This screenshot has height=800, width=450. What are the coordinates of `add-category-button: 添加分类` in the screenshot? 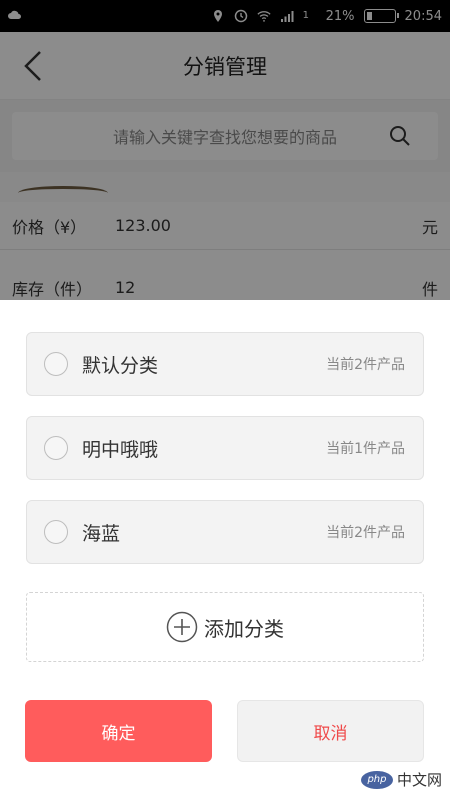 It's located at (225, 627).